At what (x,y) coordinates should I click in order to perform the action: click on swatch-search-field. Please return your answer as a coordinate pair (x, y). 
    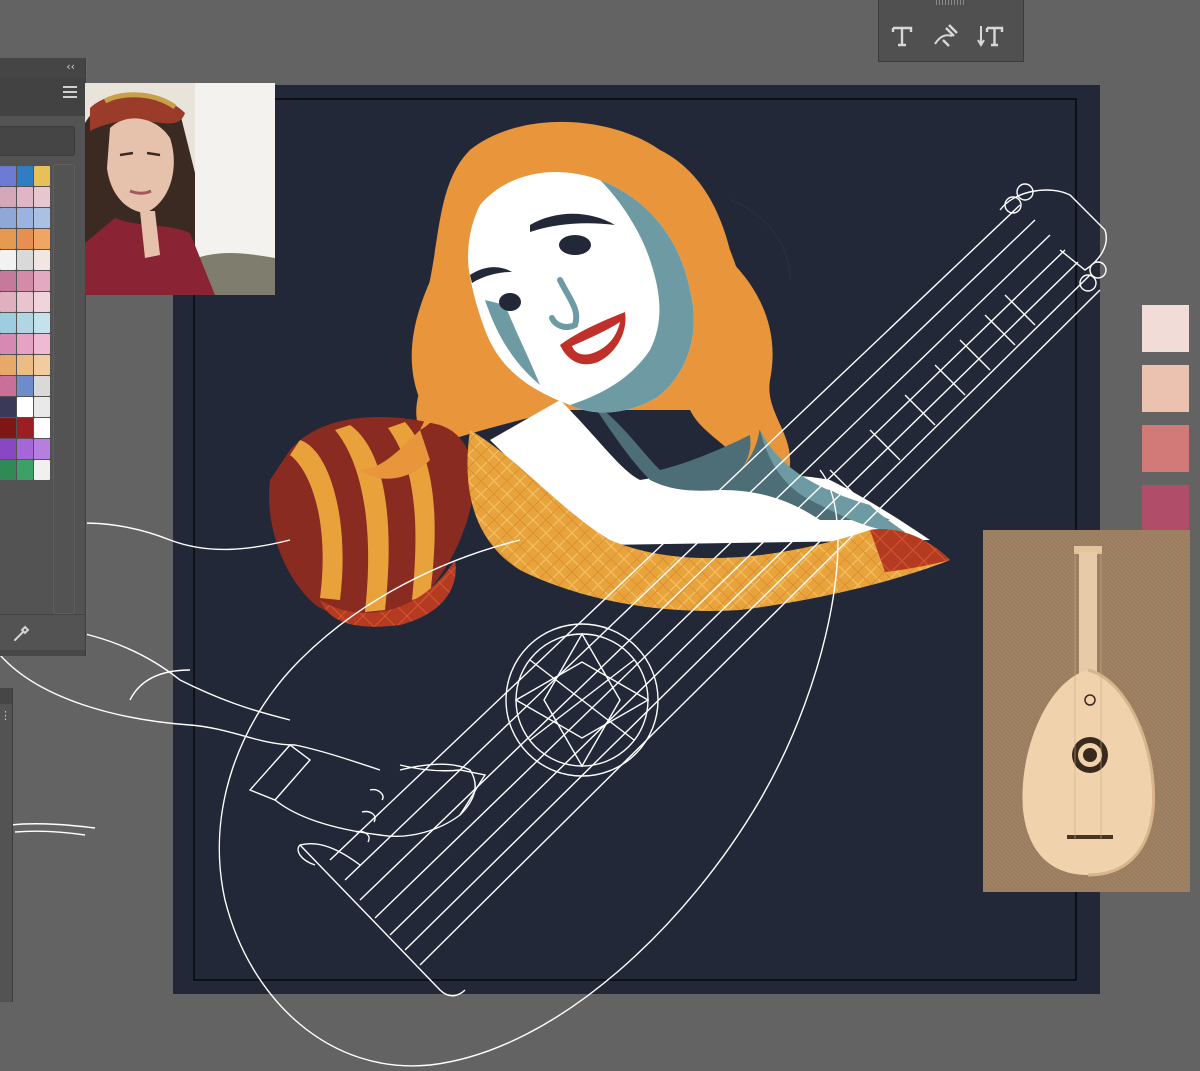
    Looking at the image, I should click on (37, 141).